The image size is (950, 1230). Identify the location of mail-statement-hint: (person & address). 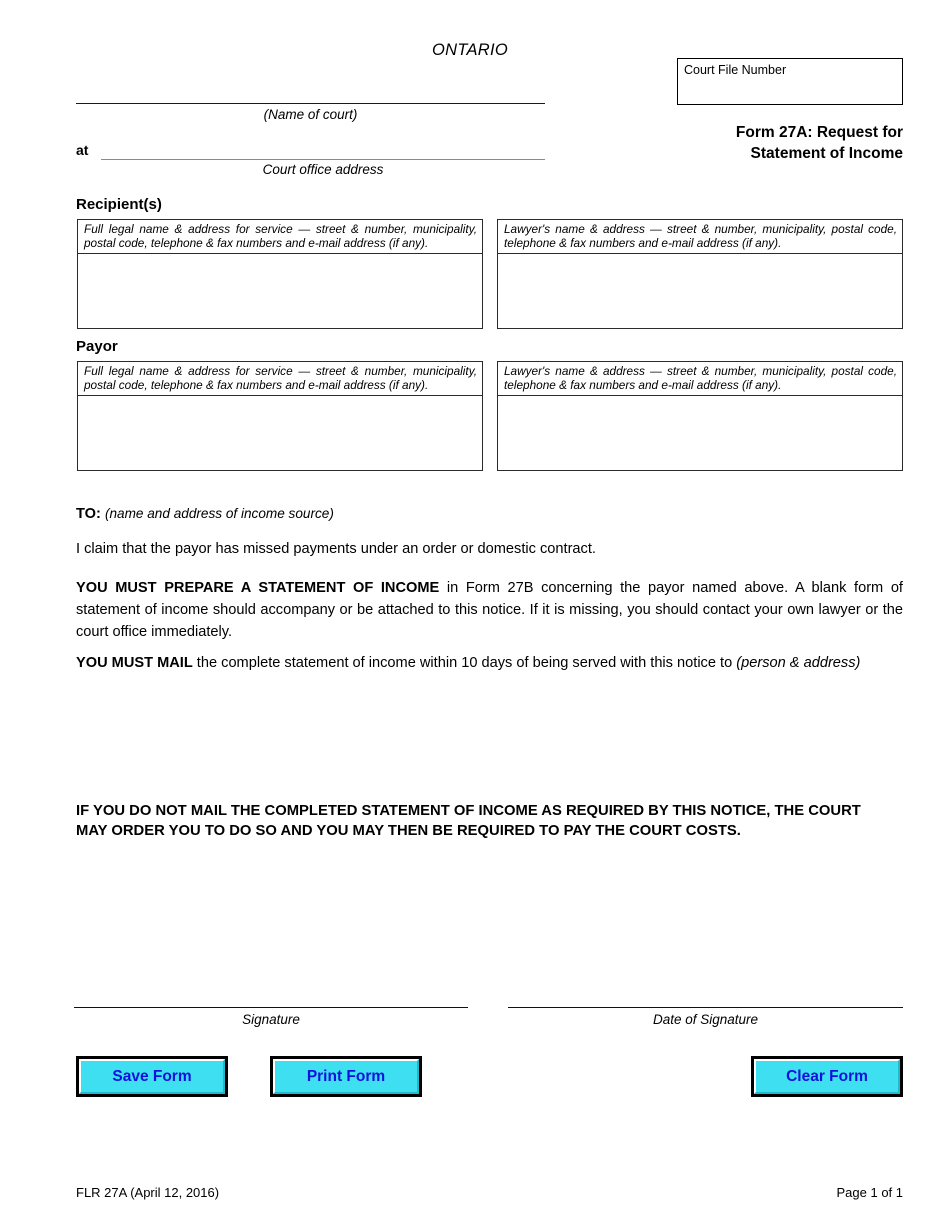
(798, 663).